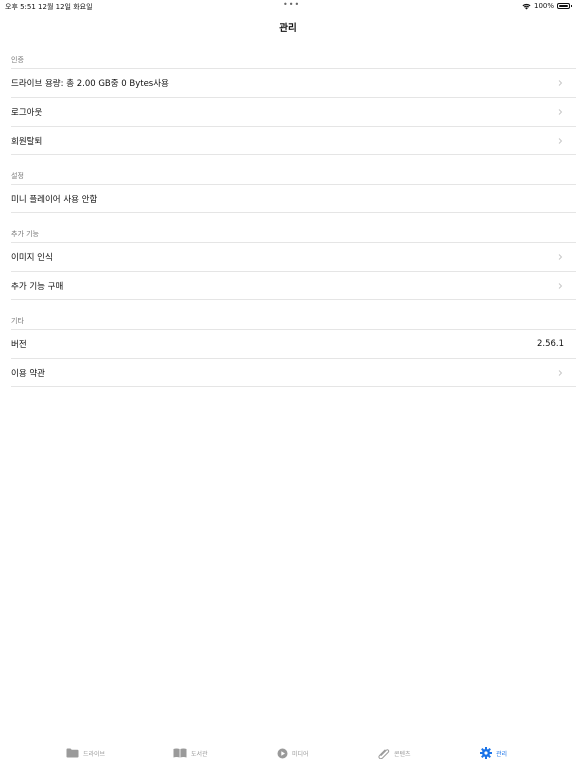 The width and height of the screenshot is (576, 768). Describe the element at coordinates (25, 234) in the screenshot. I see `section-header-extra-features: 추가 기능` at that location.